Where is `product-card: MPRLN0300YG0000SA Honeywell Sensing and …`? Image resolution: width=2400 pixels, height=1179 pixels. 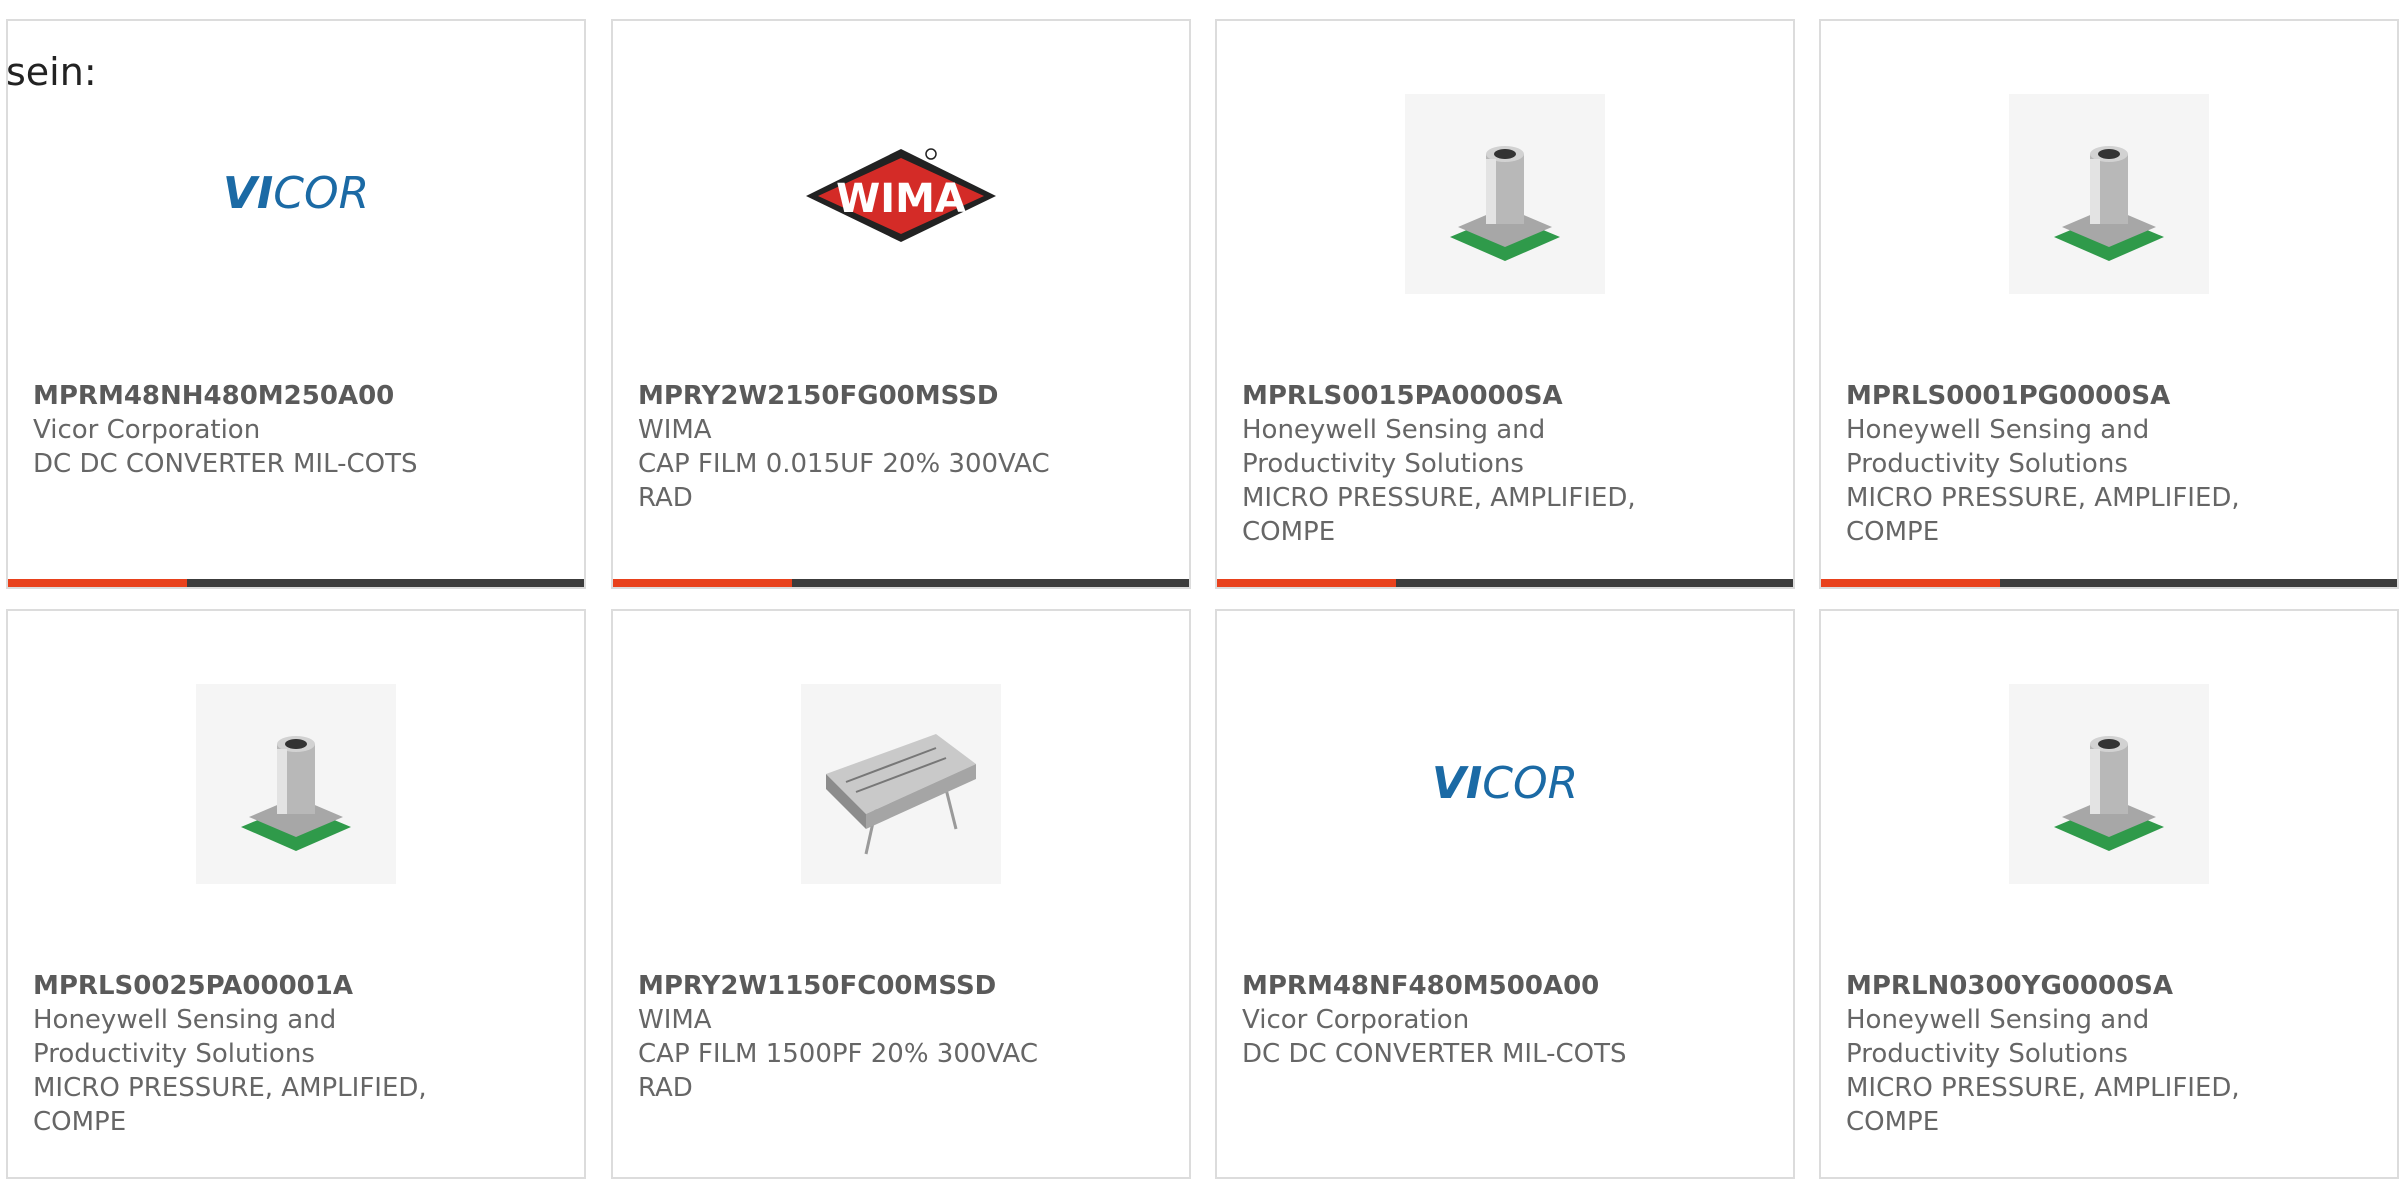
product-card: MPRLN0300YG0000SA Honeywell Sensing and … is located at coordinates (2109, 894).